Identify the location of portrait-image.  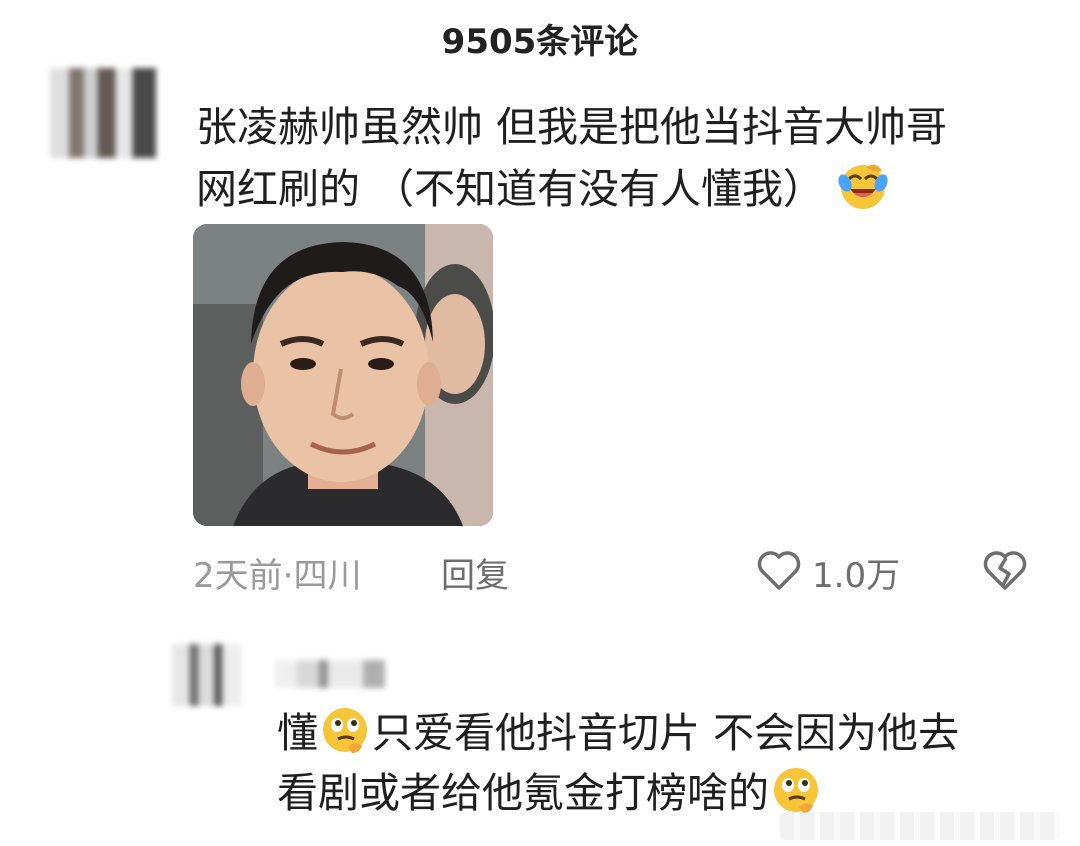
(343, 375).